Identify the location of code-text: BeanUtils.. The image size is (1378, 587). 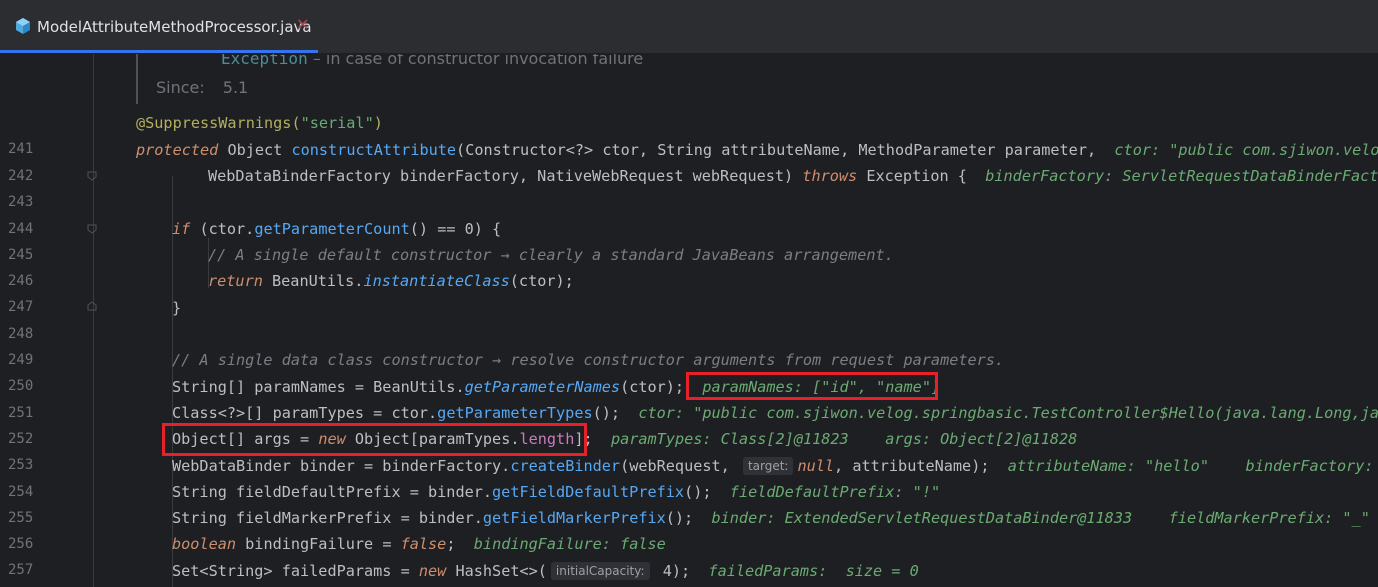
(313, 281).